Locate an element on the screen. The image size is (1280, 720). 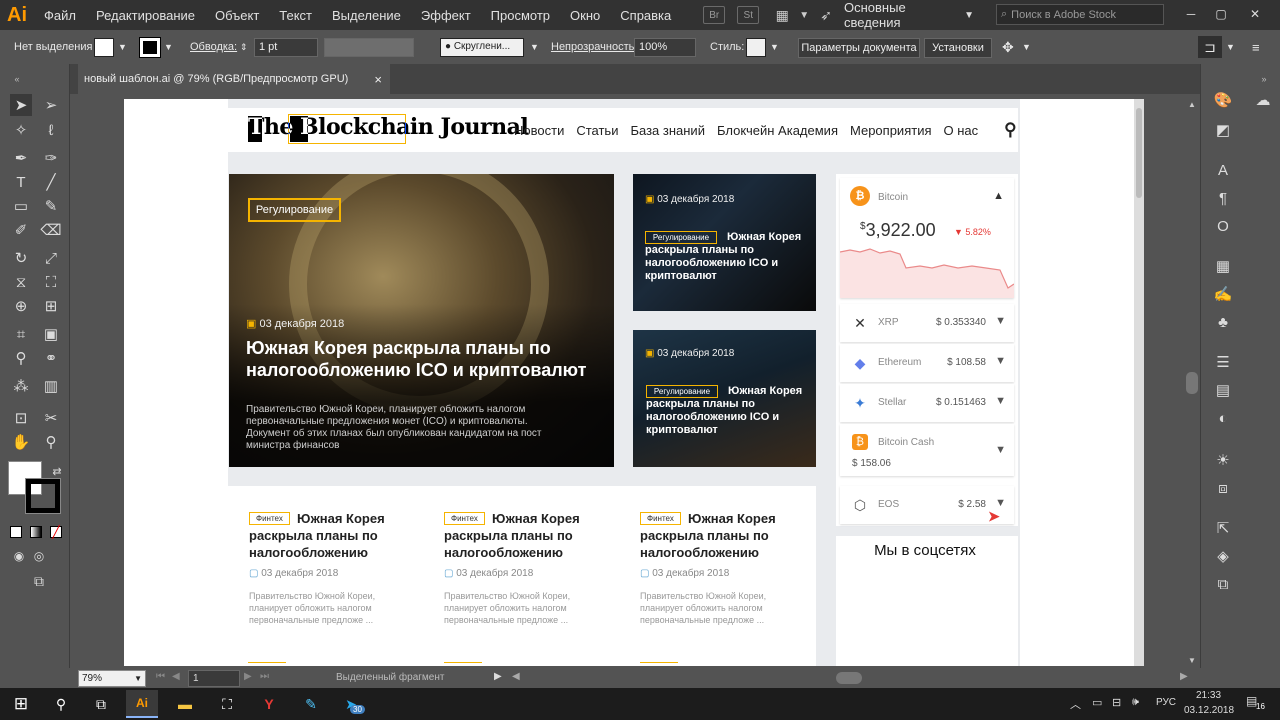
artboard-number-field: 1 is located at coordinates (214, 678).